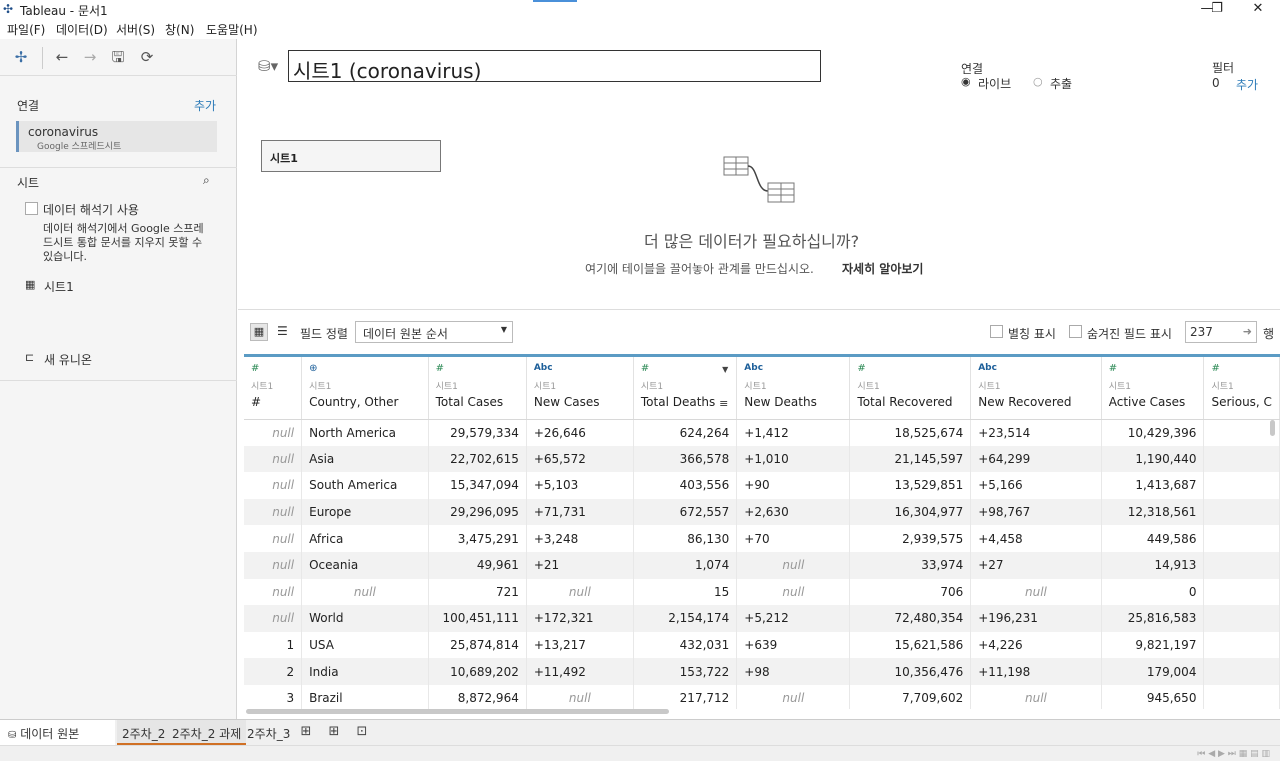  What do you see at coordinates (1201, 332) in the screenshot?
I see `rows-value: 237` at bounding box center [1201, 332].